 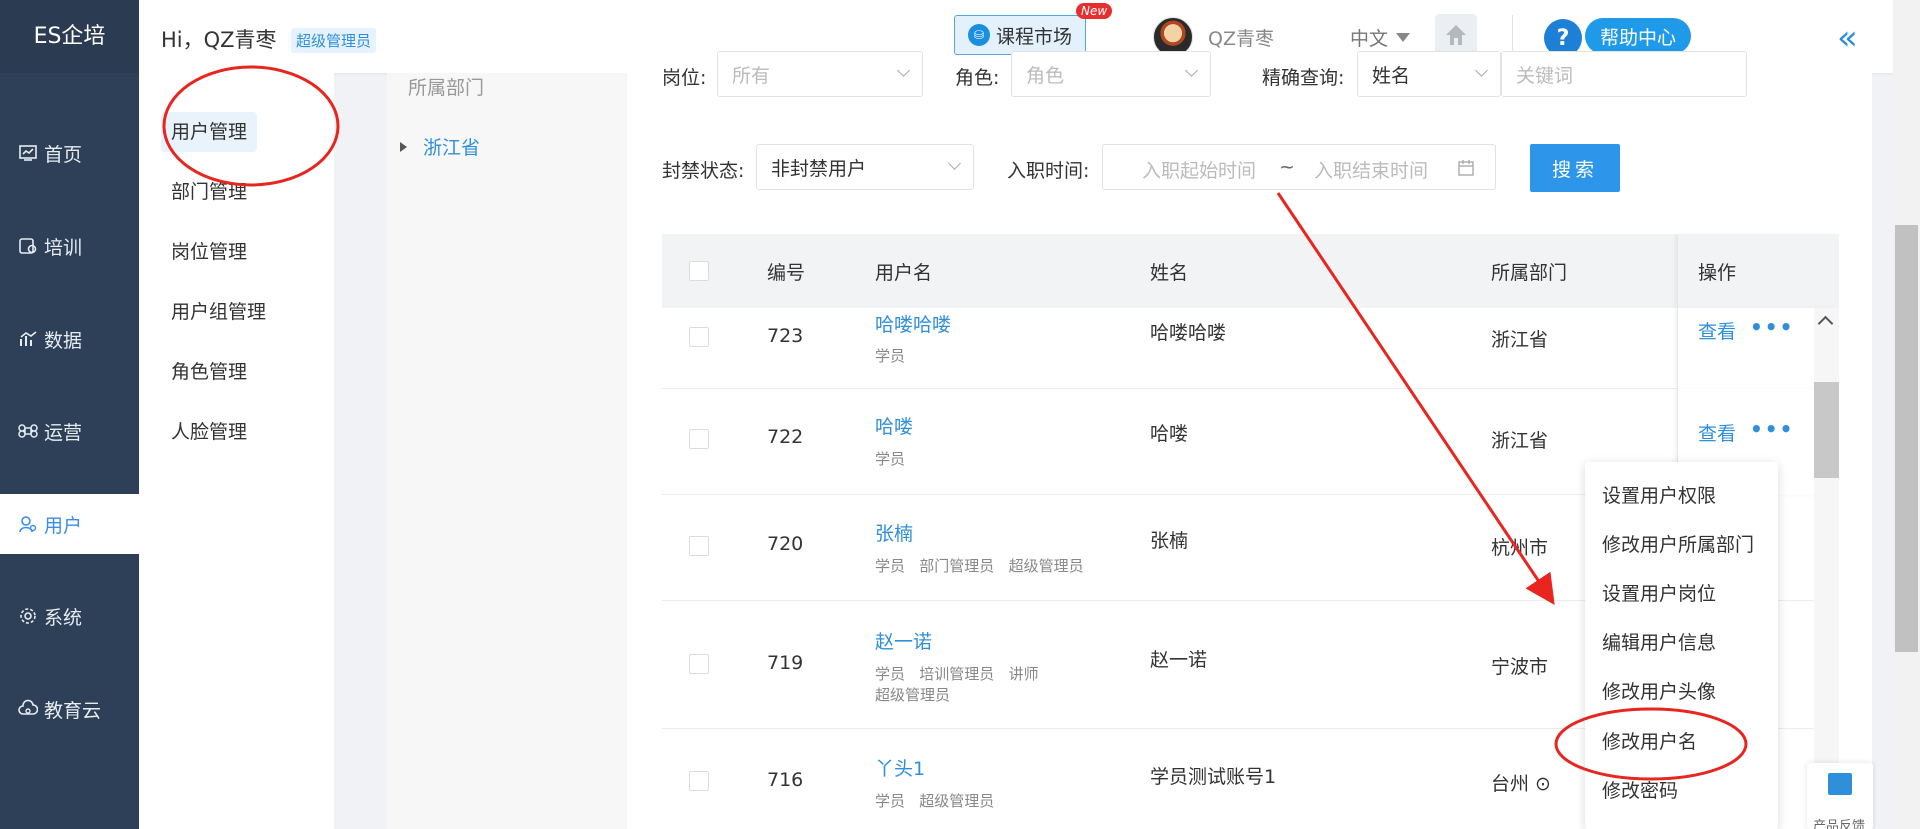 I want to click on product-feedback-button: 产品反馈, so click(x=1840, y=796).